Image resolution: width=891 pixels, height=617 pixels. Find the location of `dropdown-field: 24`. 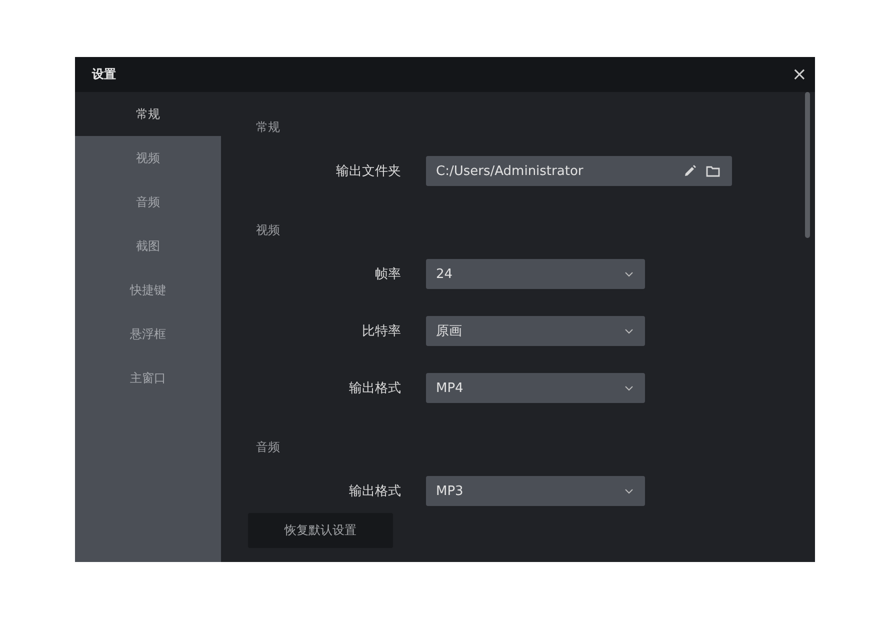

dropdown-field: 24 is located at coordinates (535, 274).